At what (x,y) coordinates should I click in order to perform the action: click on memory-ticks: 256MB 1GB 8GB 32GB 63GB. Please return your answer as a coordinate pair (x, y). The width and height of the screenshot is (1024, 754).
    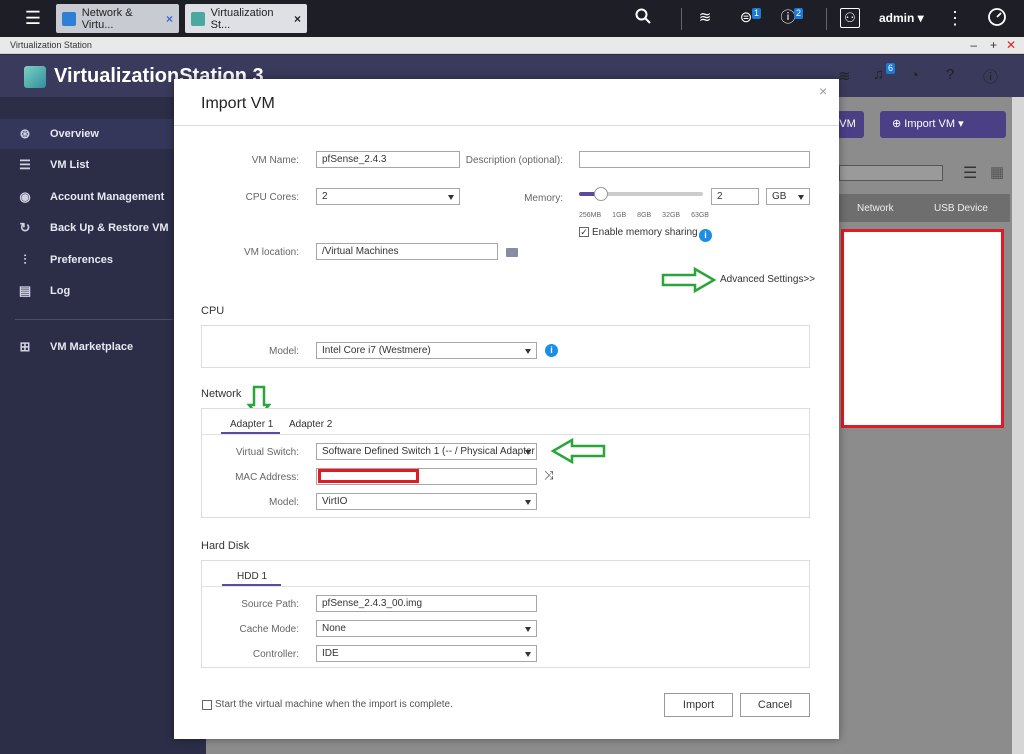
    Looking at the image, I should click on (644, 215).